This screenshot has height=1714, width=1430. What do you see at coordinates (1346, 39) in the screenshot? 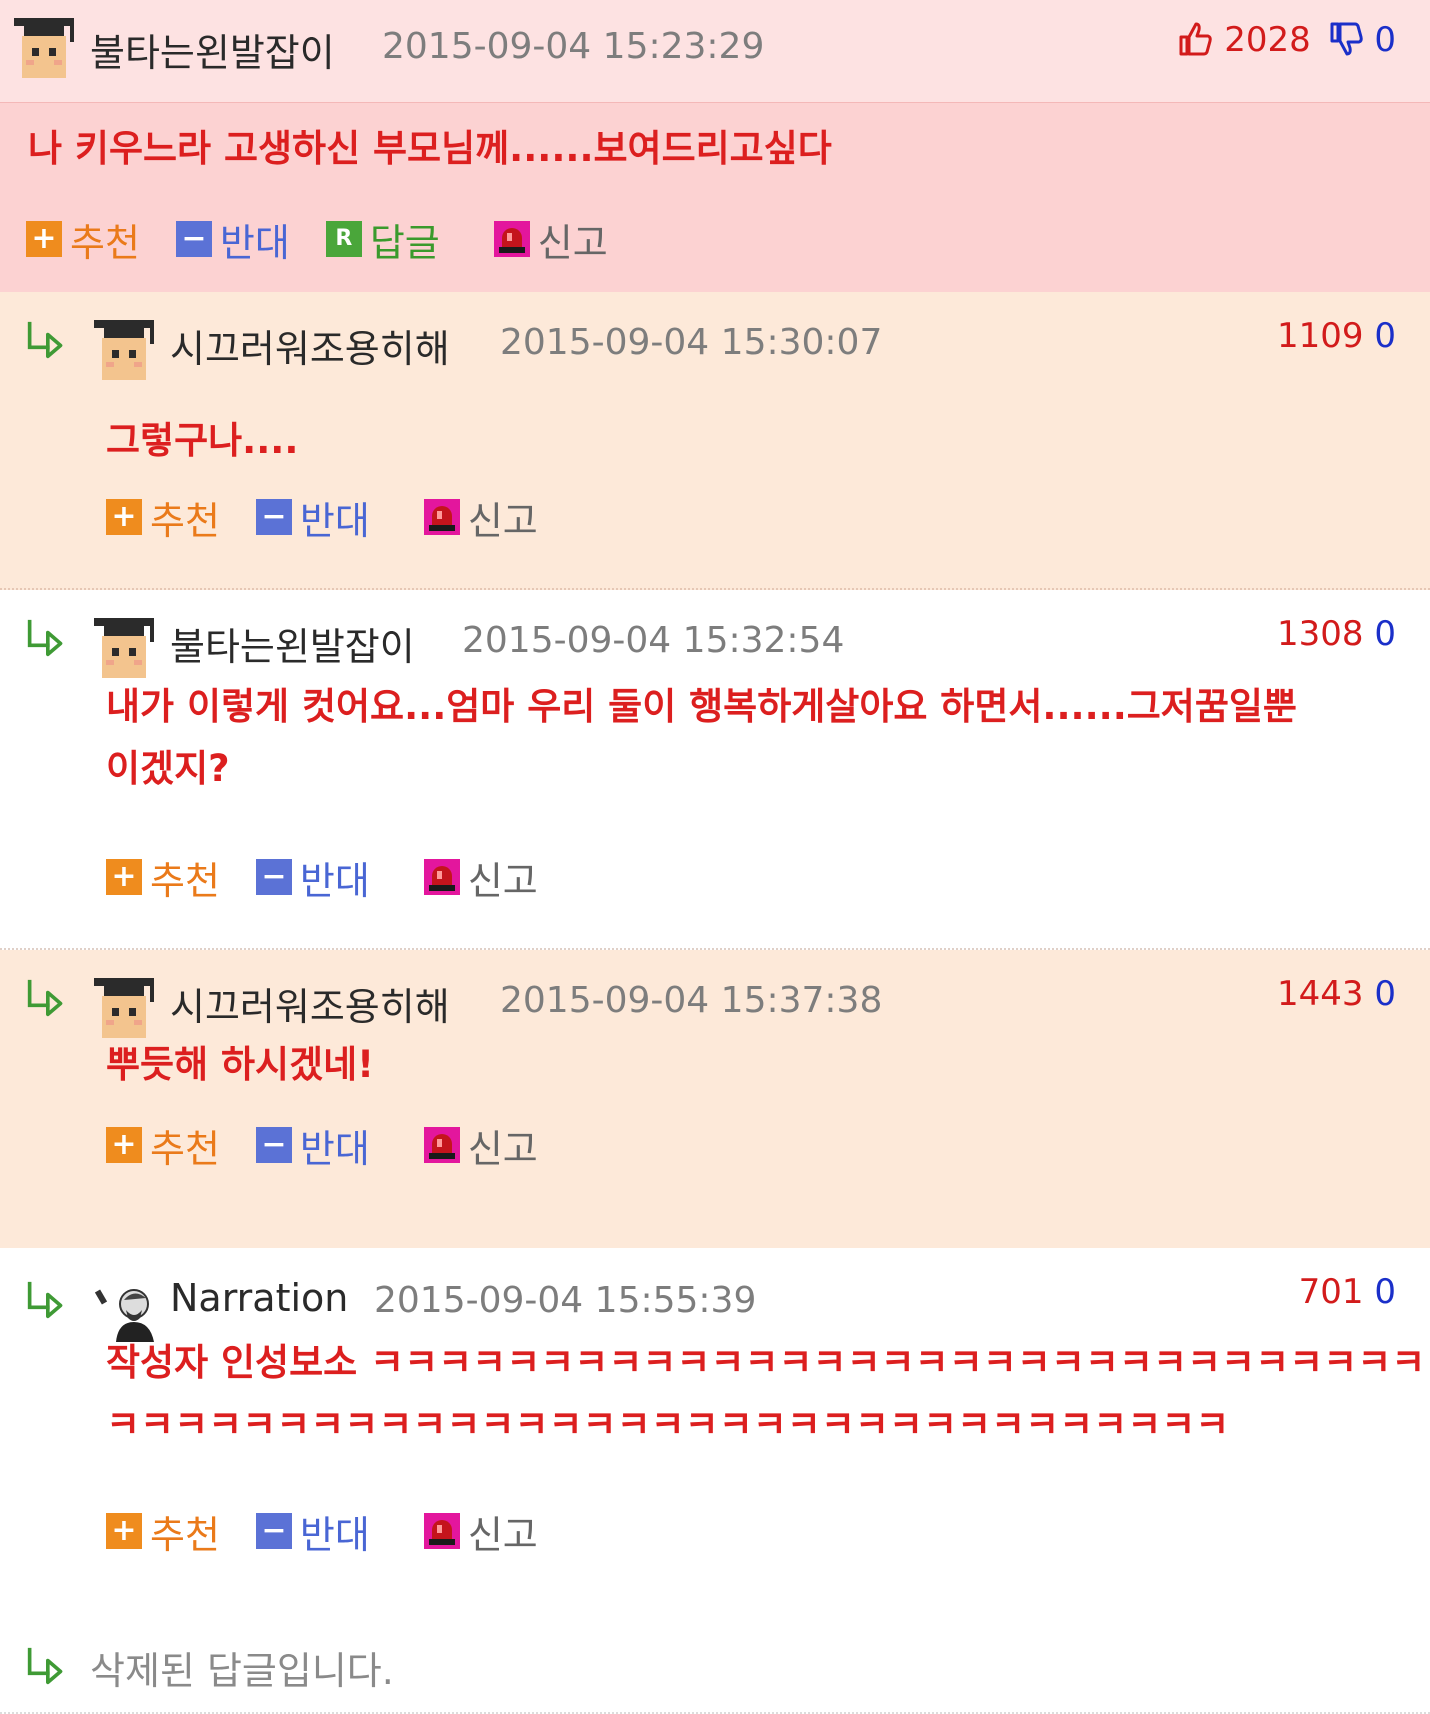
I see `thumbs-down-icon` at bounding box center [1346, 39].